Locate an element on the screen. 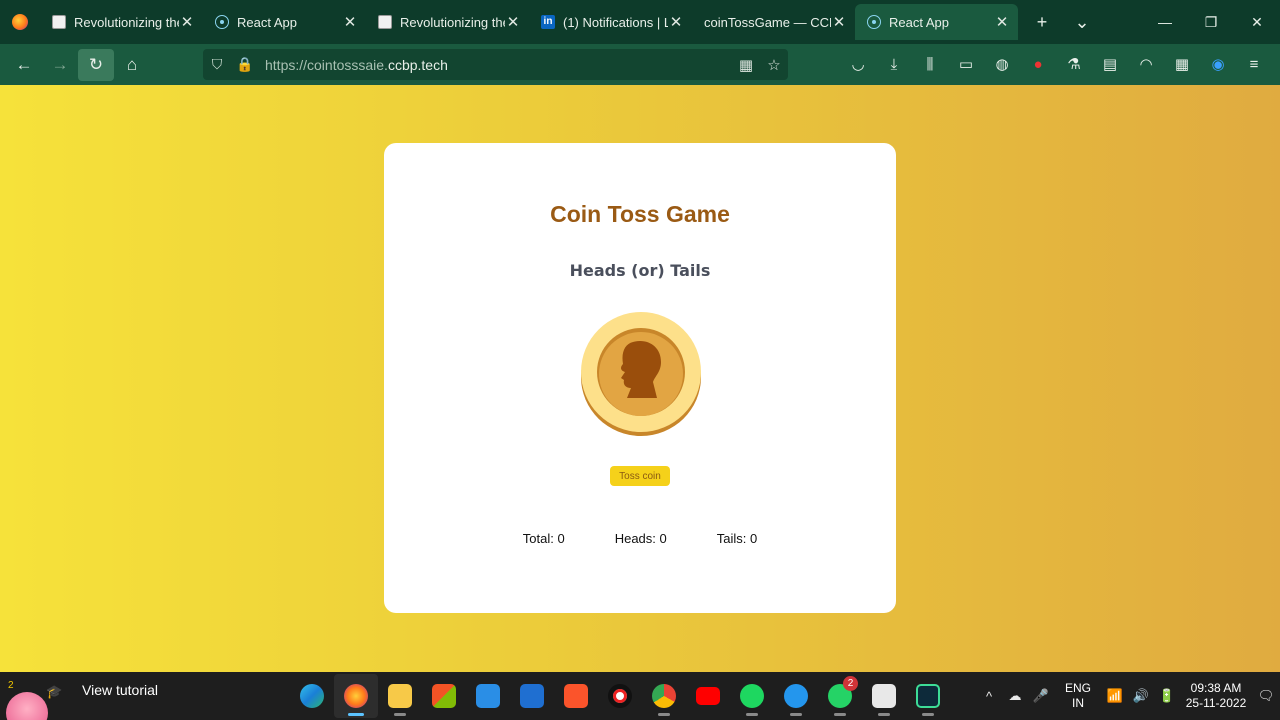 This screenshot has width=1280, height=720. tab-react-app-1: React App ✕ is located at coordinates (284, 22).